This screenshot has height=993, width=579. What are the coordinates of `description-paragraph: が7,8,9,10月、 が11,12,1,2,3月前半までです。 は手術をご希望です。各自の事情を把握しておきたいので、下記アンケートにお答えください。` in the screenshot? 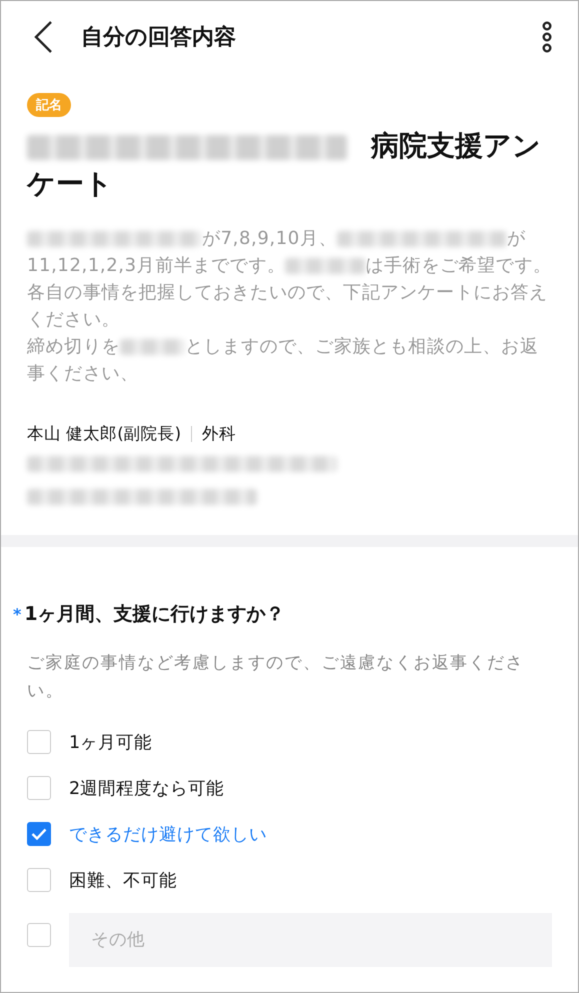 It's located at (289, 279).